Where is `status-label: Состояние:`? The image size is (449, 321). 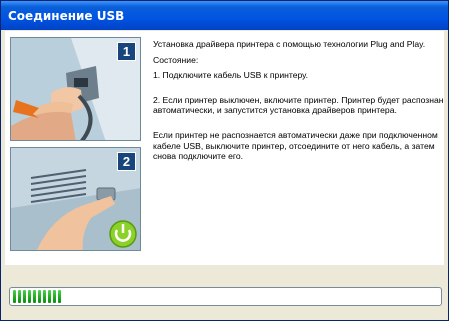
status-label: Состояние: is located at coordinates (176, 59).